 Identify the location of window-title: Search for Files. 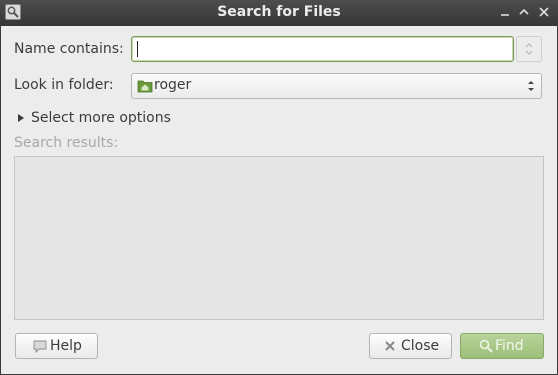
(279, 12).